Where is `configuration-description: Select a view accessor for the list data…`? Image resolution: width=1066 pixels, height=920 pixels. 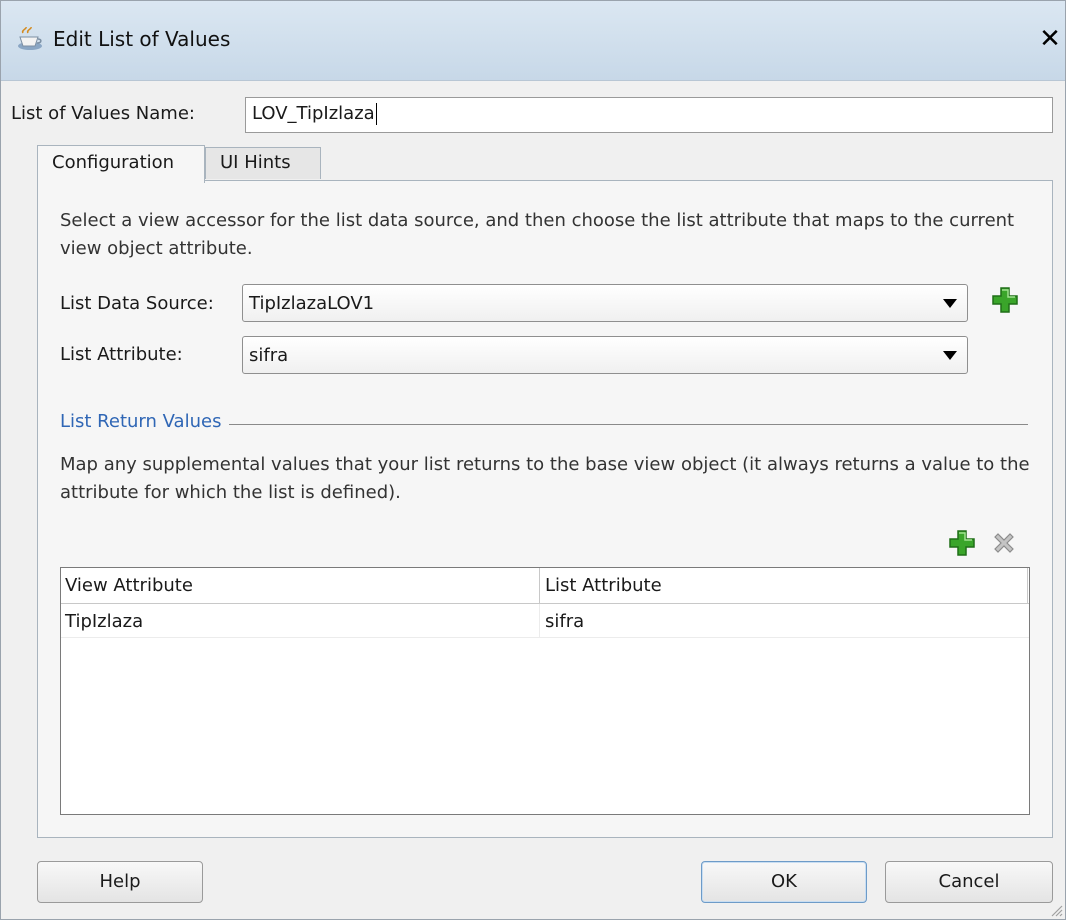 configuration-description: Select a view accessor for the list data… is located at coordinates (537, 234).